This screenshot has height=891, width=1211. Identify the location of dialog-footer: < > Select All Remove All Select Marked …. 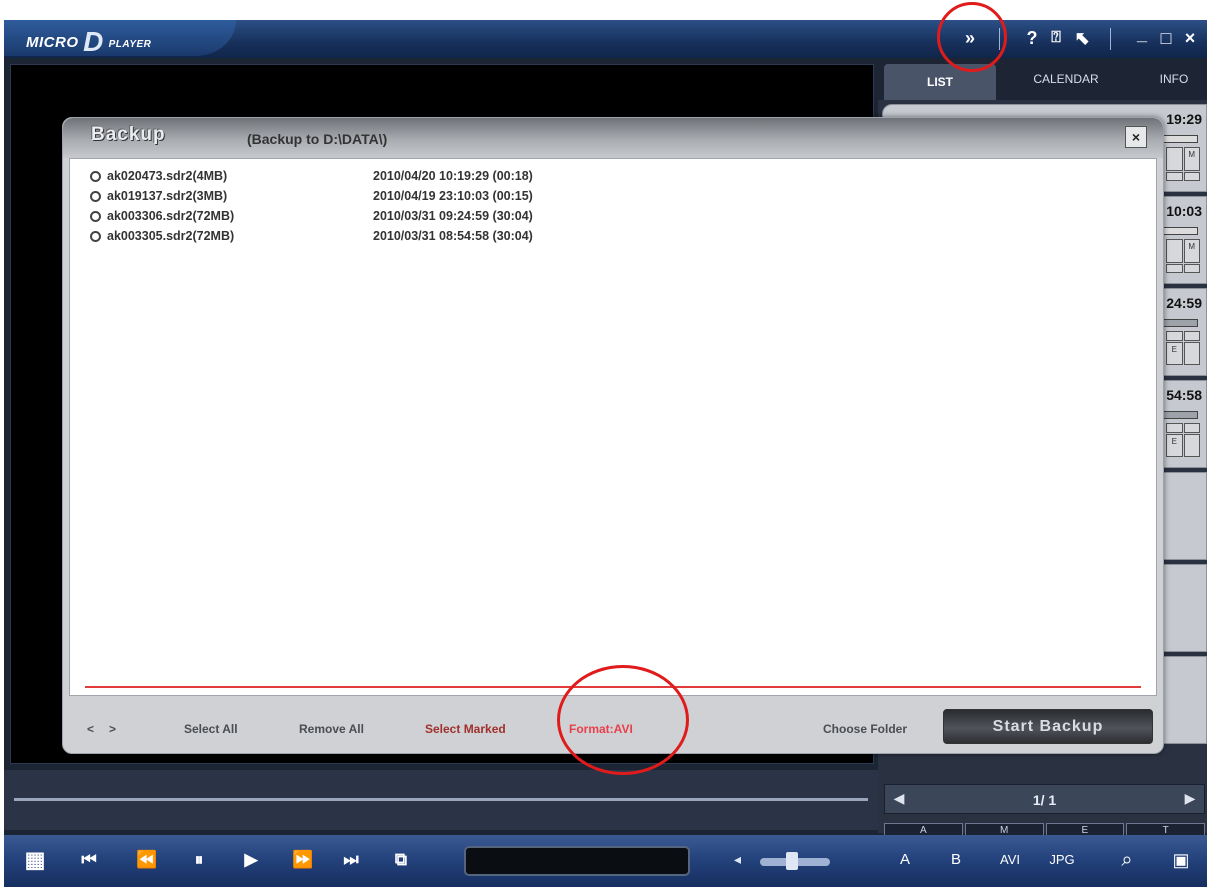
(613, 725).